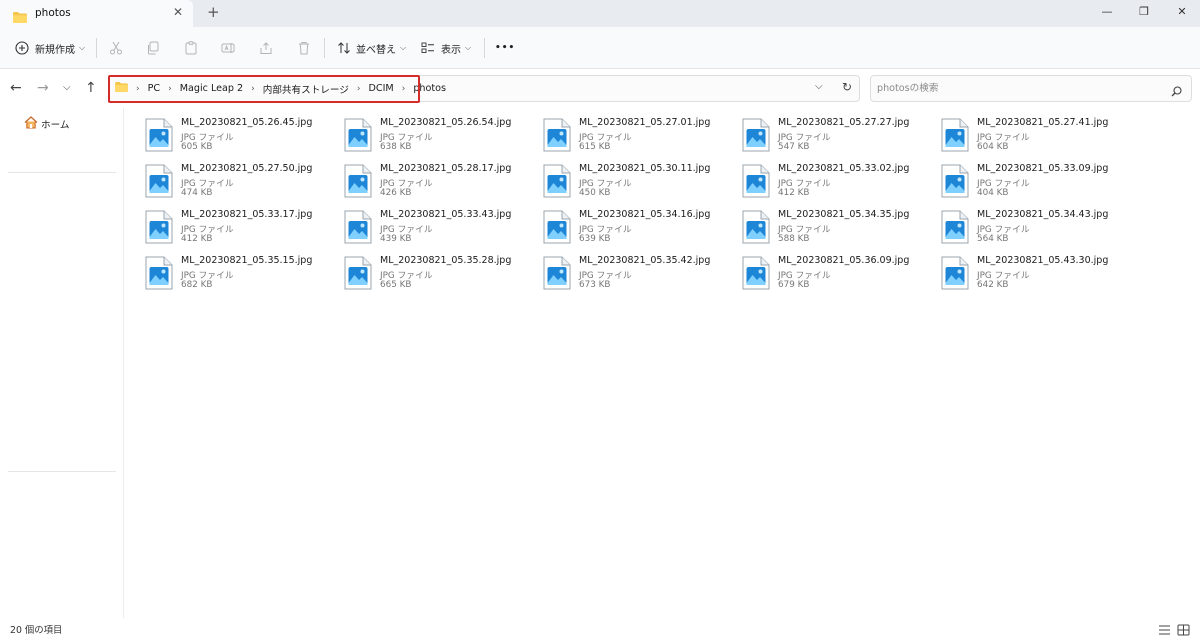 The height and width of the screenshot is (638, 1200). I want to click on status-bar: 20 個の項目, so click(600, 628).